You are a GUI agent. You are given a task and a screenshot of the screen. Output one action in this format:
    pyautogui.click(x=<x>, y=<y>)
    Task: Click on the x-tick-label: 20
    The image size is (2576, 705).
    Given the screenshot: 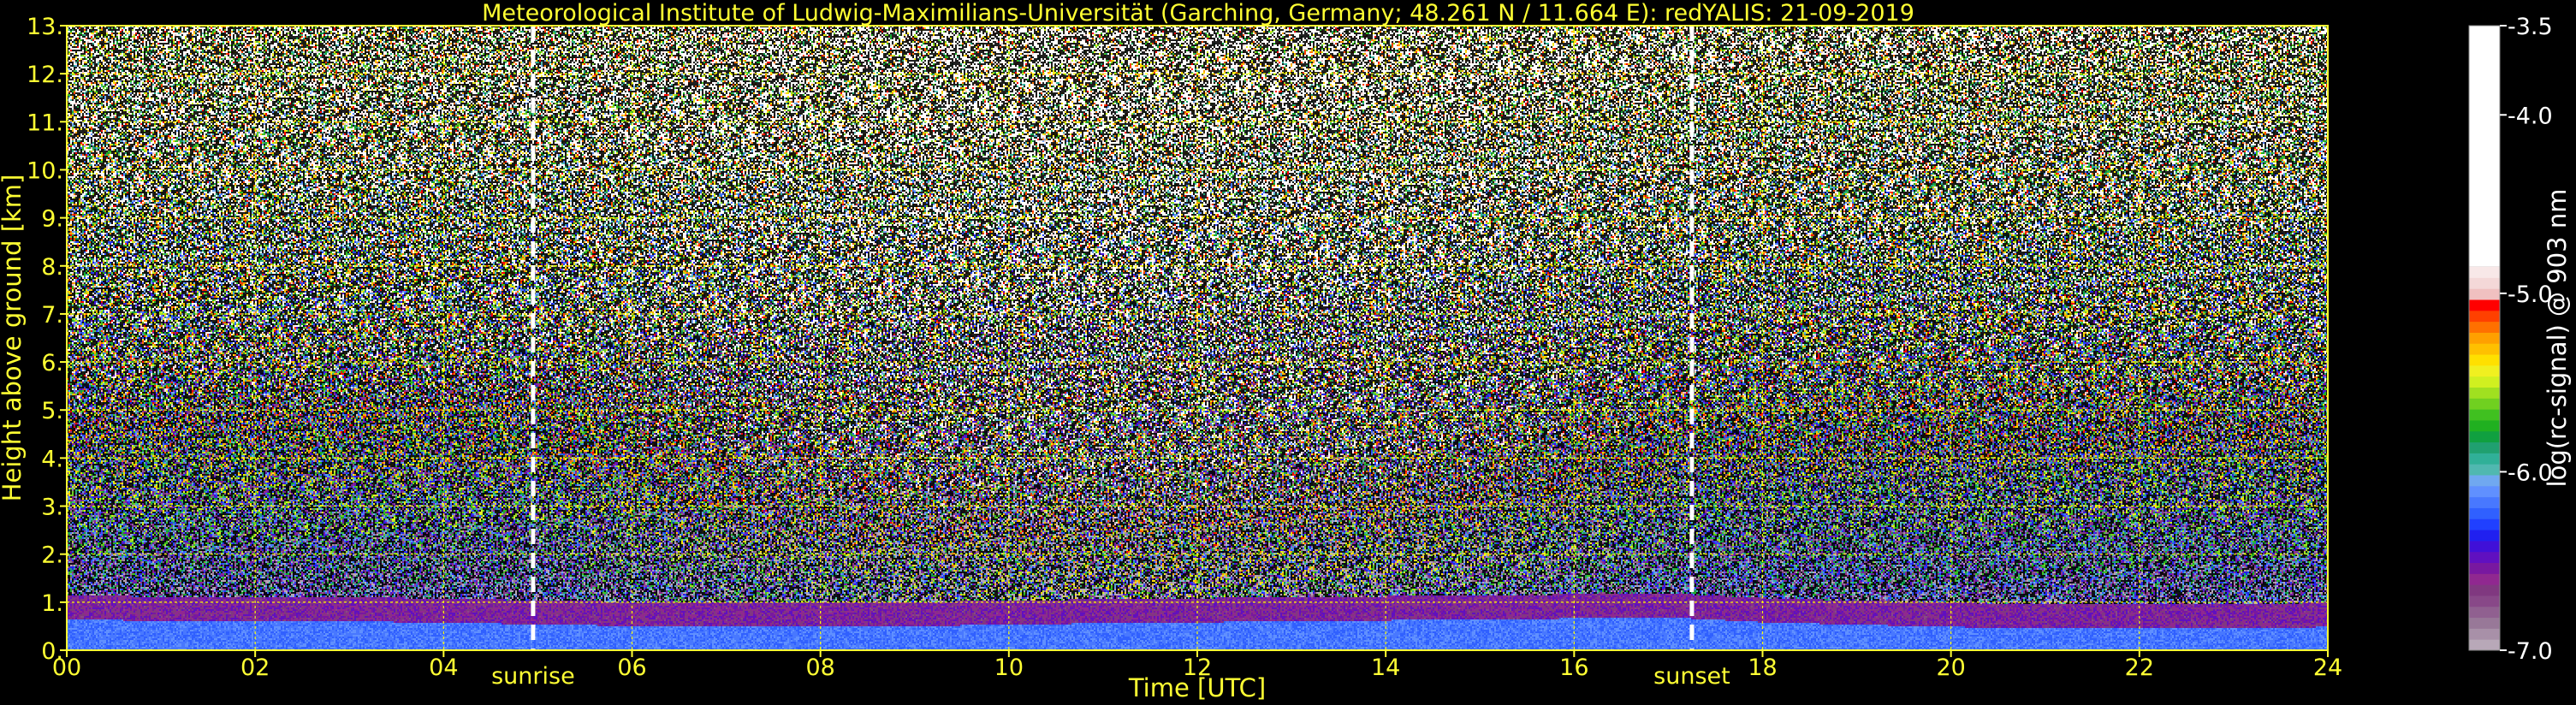 What is the action you would take?
    pyautogui.click(x=1950, y=668)
    